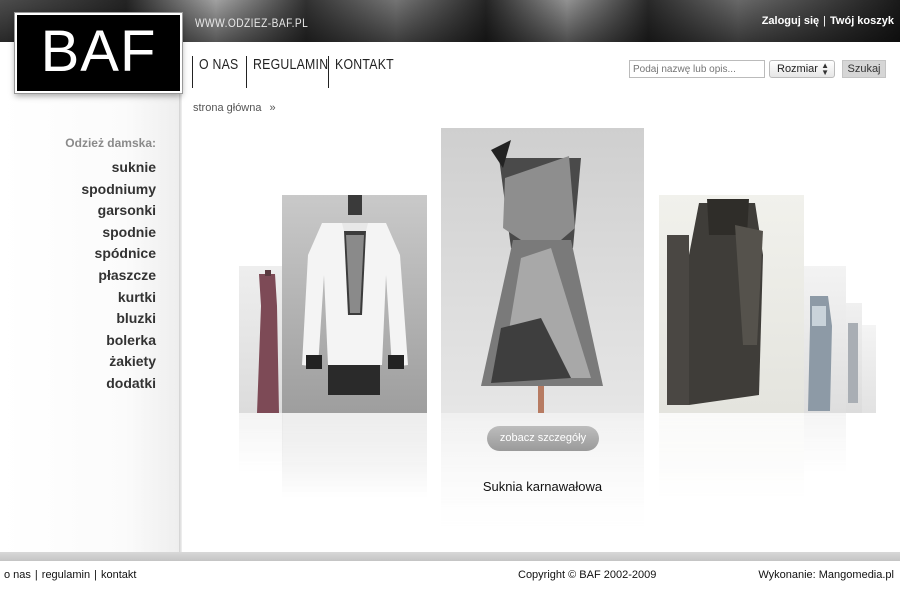 The width and height of the screenshot is (900, 603). Describe the element at coordinates (587, 575) in the screenshot. I see `copyright: Copyright © BAF 2002-2009` at that location.